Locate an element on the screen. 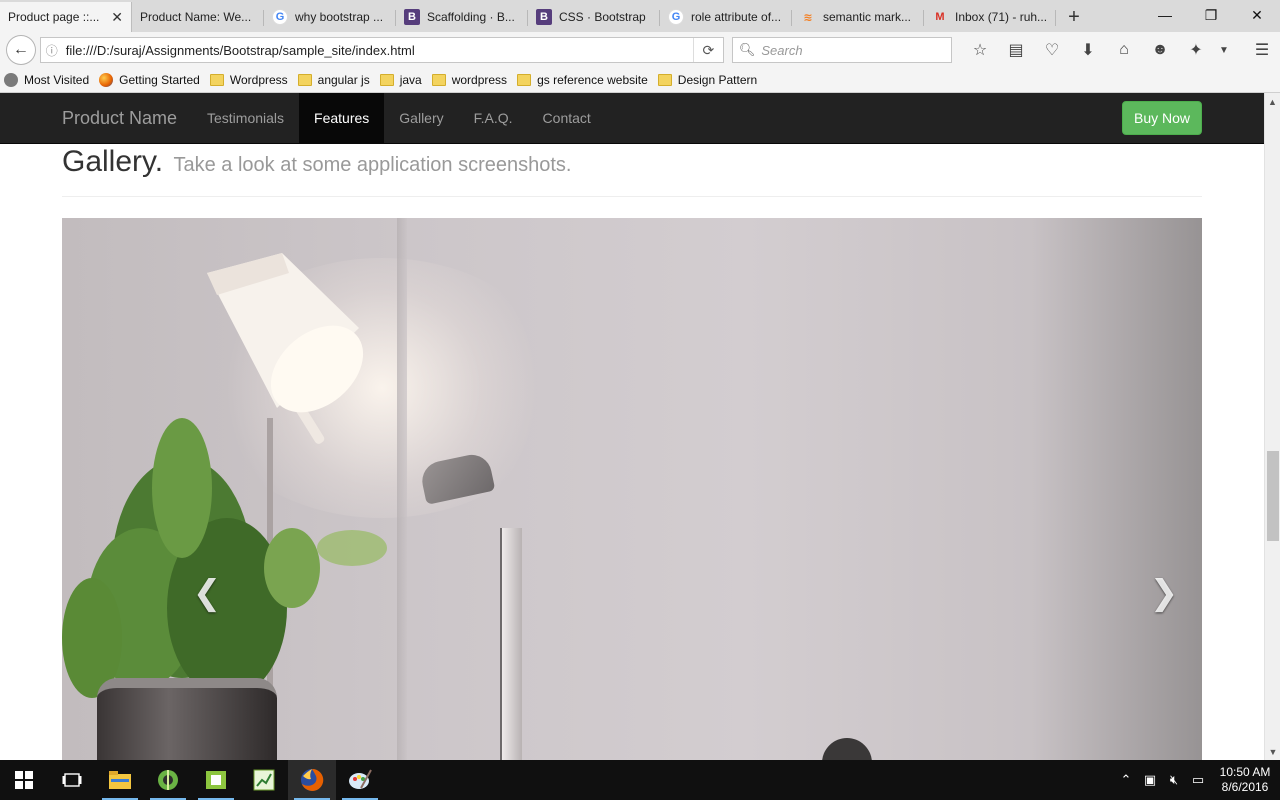 The width and height of the screenshot is (1280, 800). scrollbar-thumb is located at coordinates (1273, 496).